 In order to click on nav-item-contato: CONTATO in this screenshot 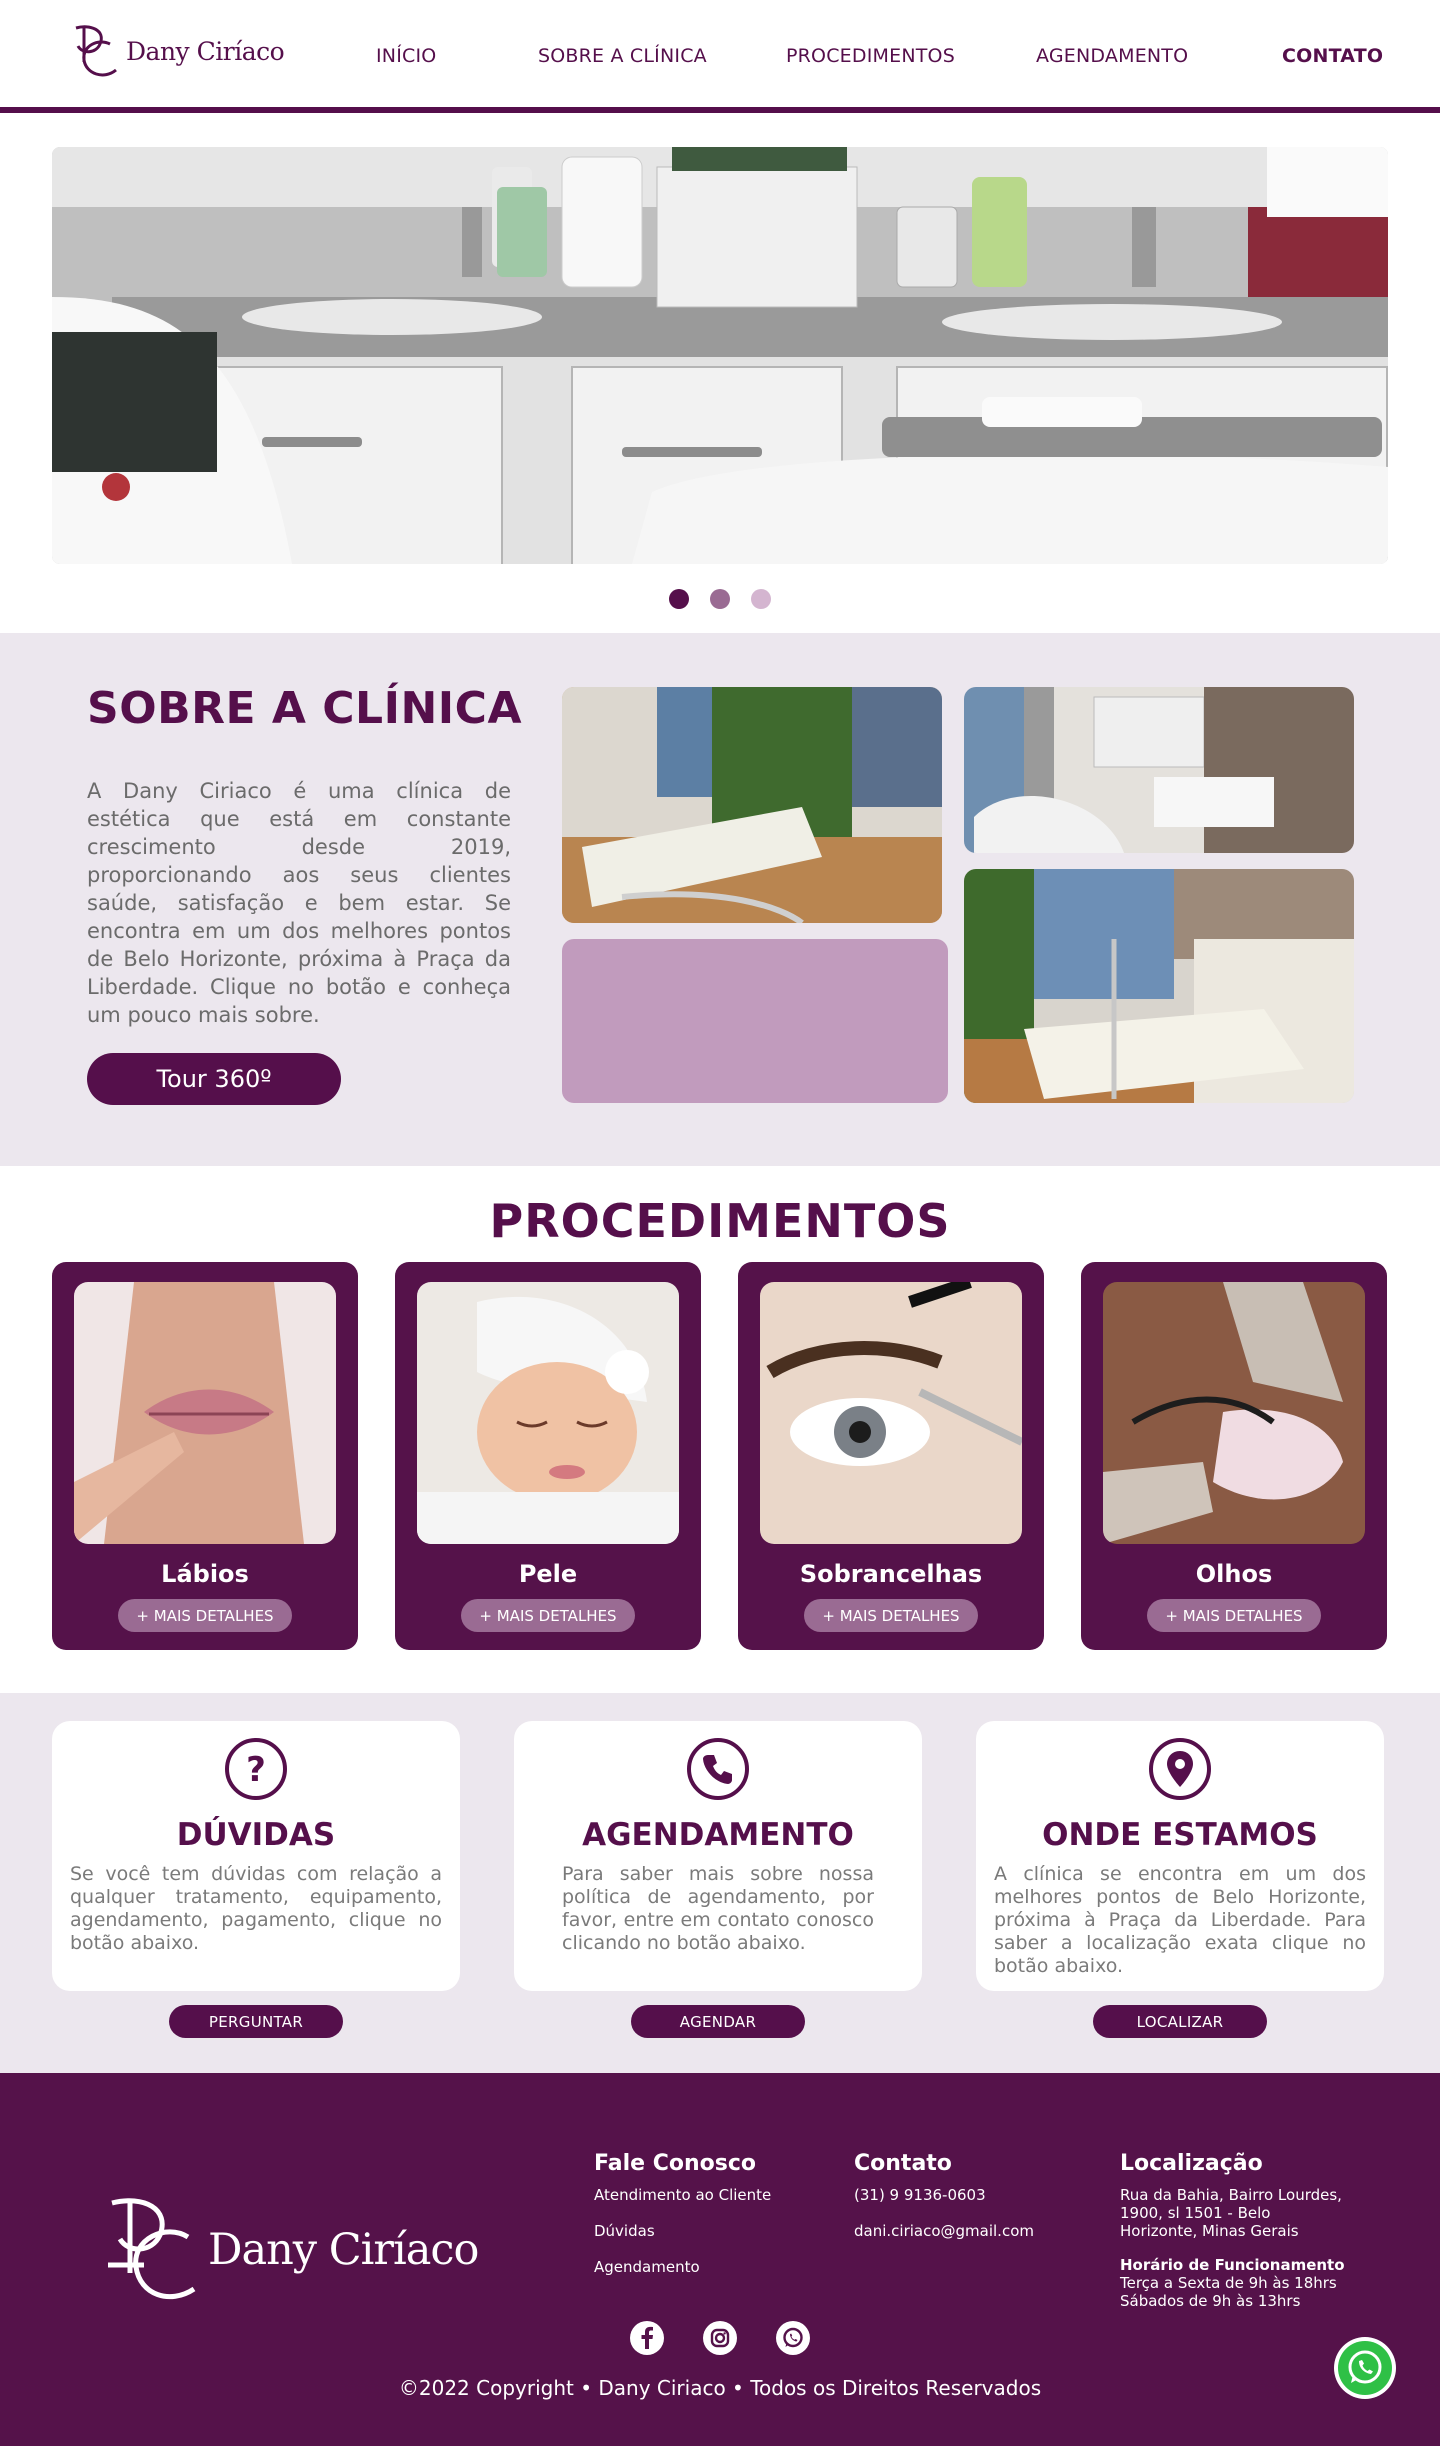, I will do `click(1332, 56)`.